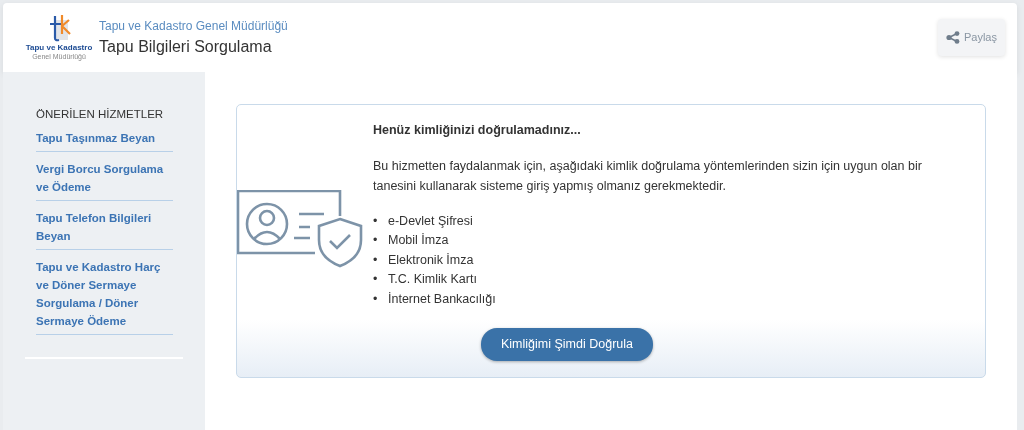 The width and height of the screenshot is (1024, 430). What do you see at coordinates (104, 229) in the screenshot?
I see `sidebar-link: Tapu Telefon Bilgileri Beyan` at bounding box center [104, 229].